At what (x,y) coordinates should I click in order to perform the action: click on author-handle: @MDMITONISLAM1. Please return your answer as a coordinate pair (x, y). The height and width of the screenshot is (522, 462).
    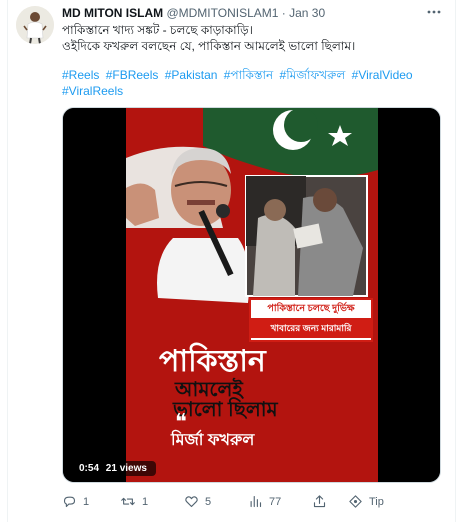
    Looking at the image, I should click on (222, 13).